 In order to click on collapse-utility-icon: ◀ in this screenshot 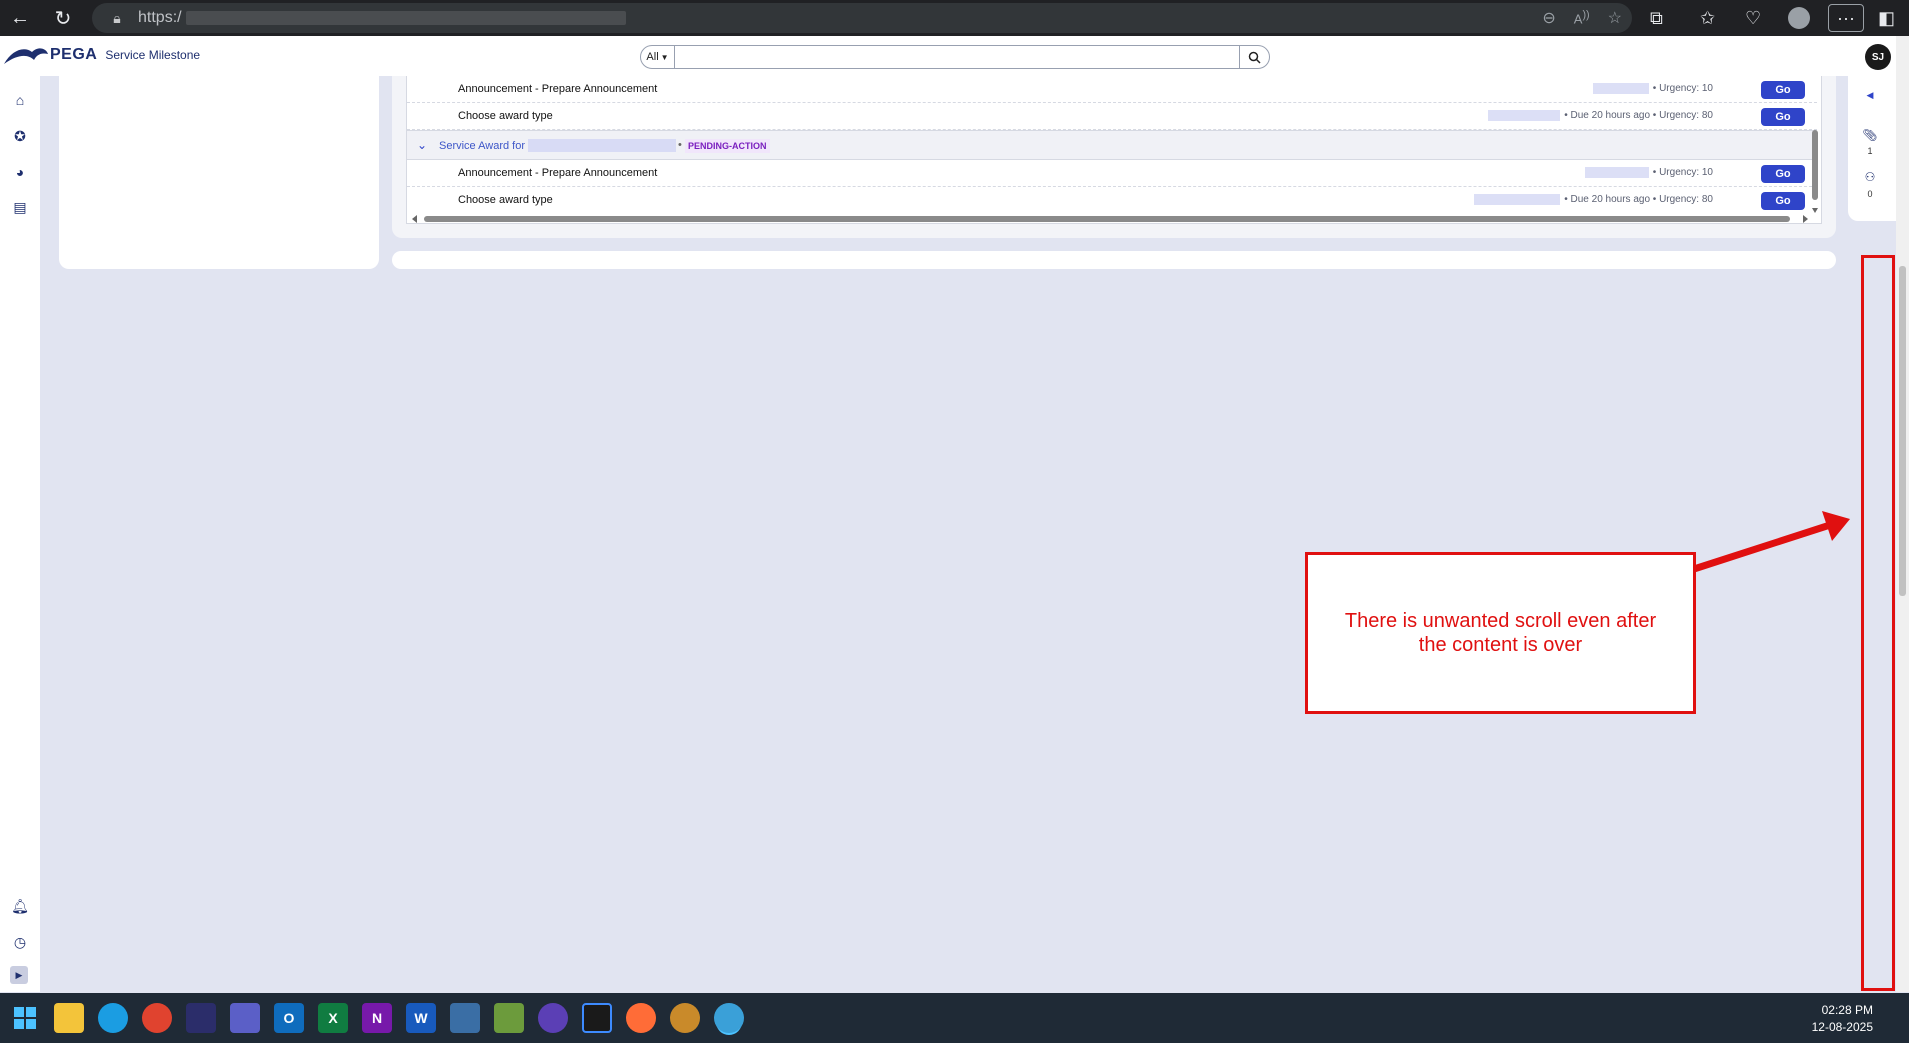, I will do `click(1870, 95)`.